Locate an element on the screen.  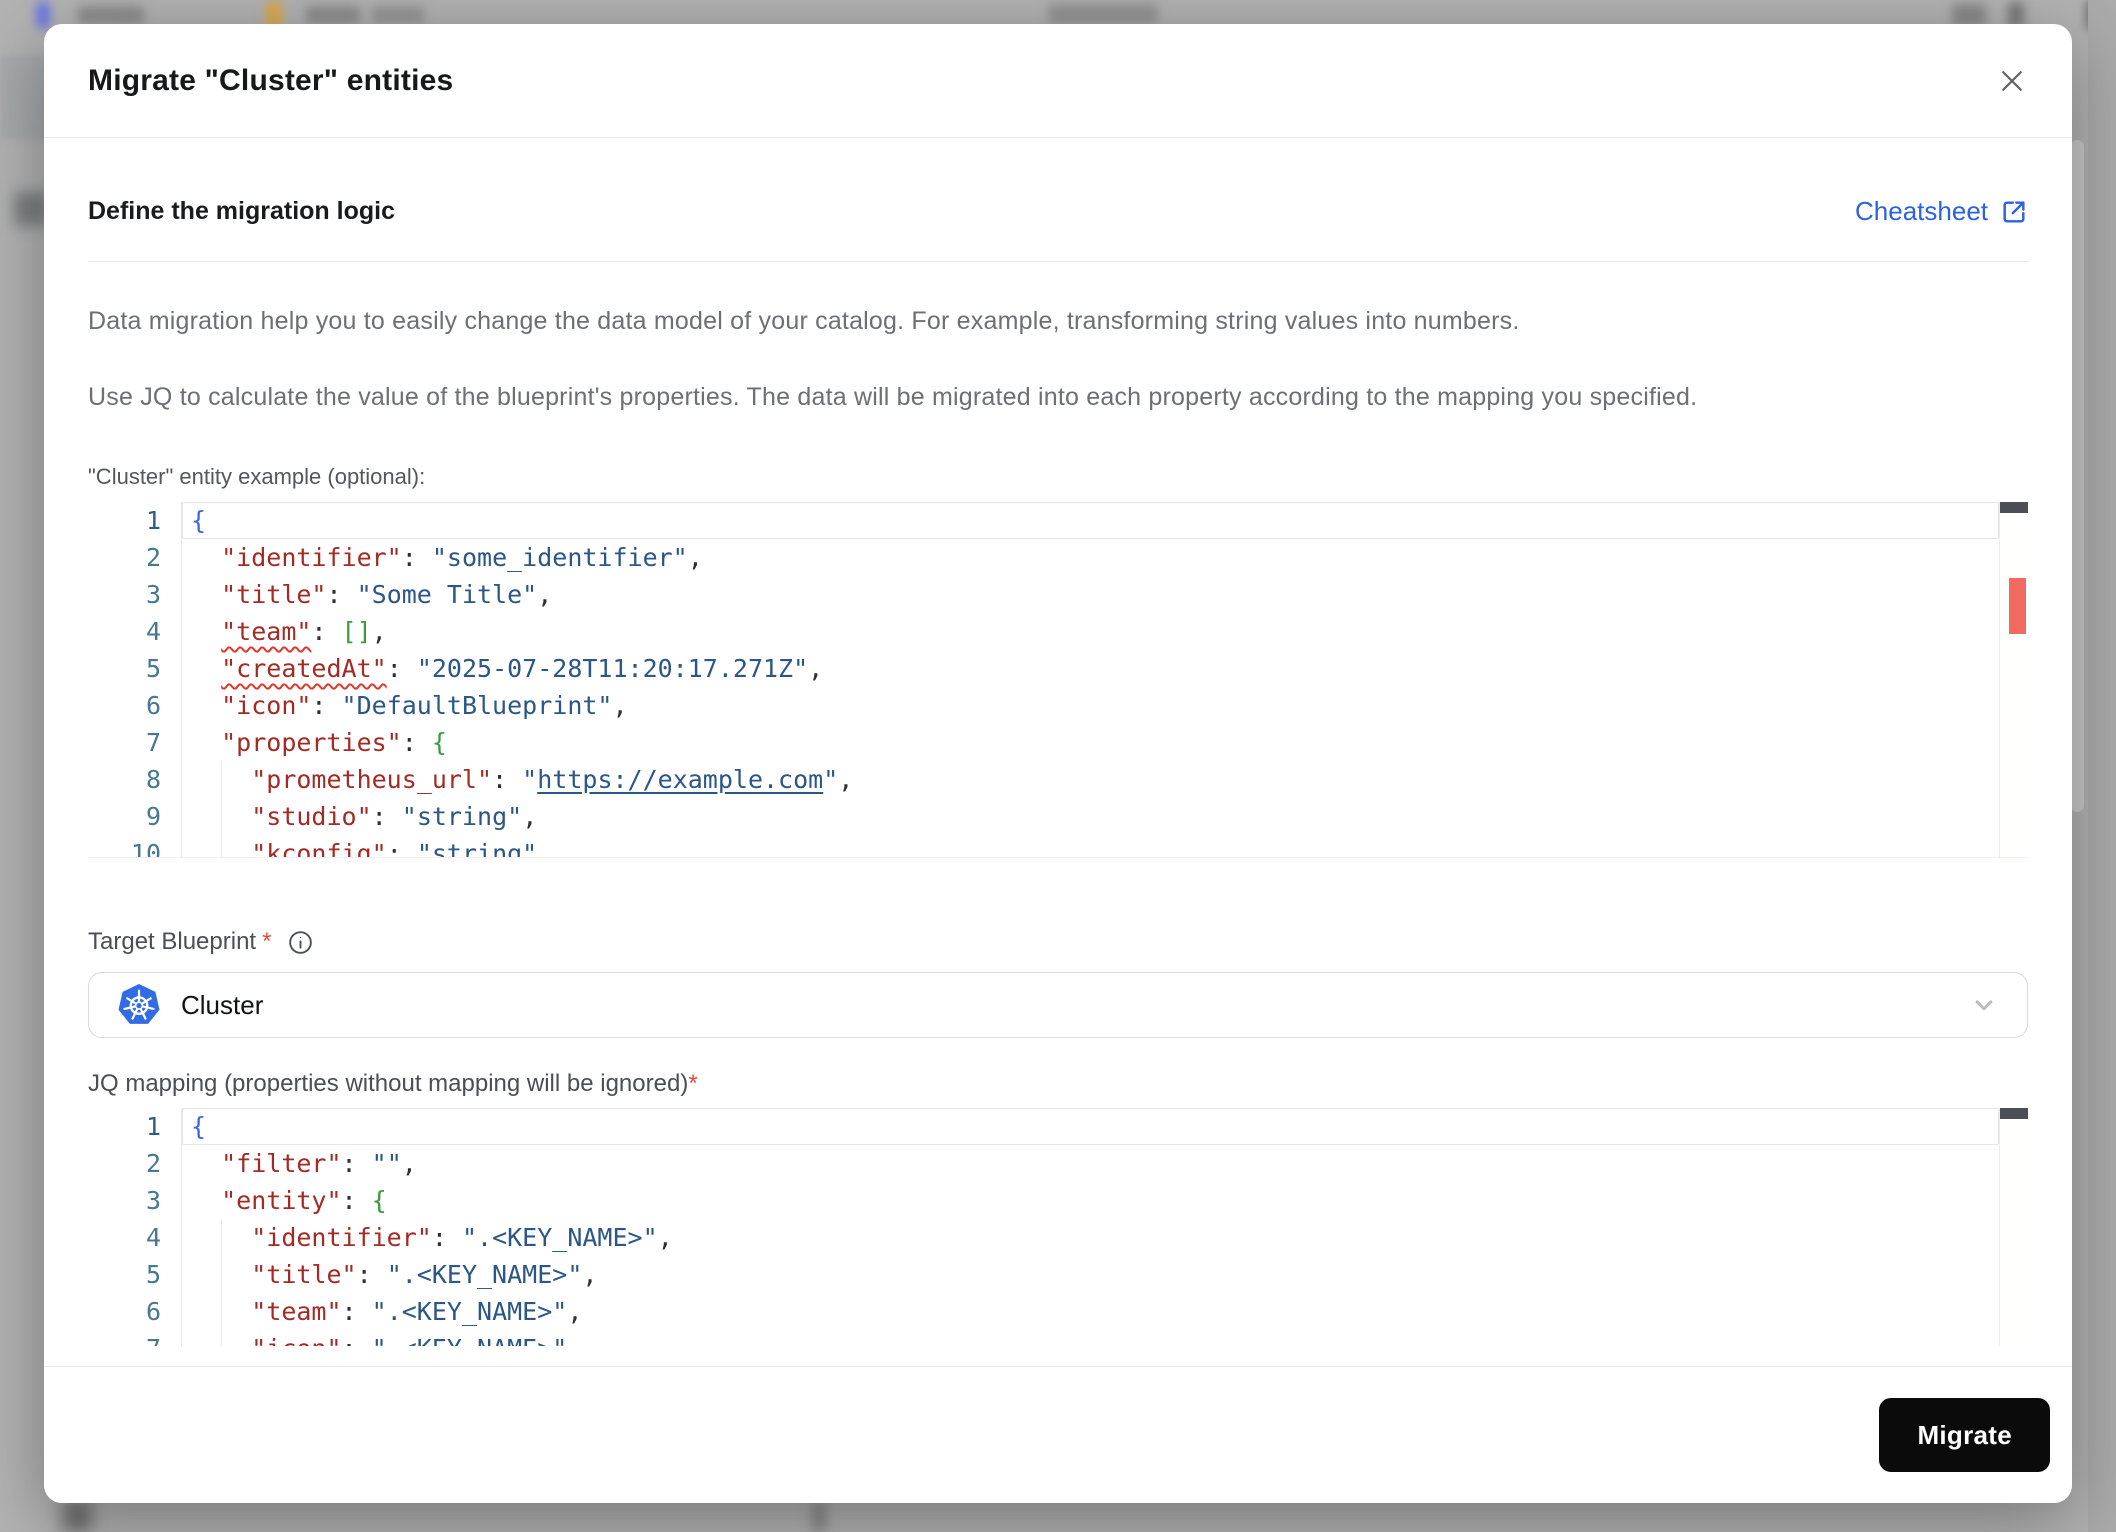
code-line: 3 "entity": { is located at coordinates (1043, 1200).